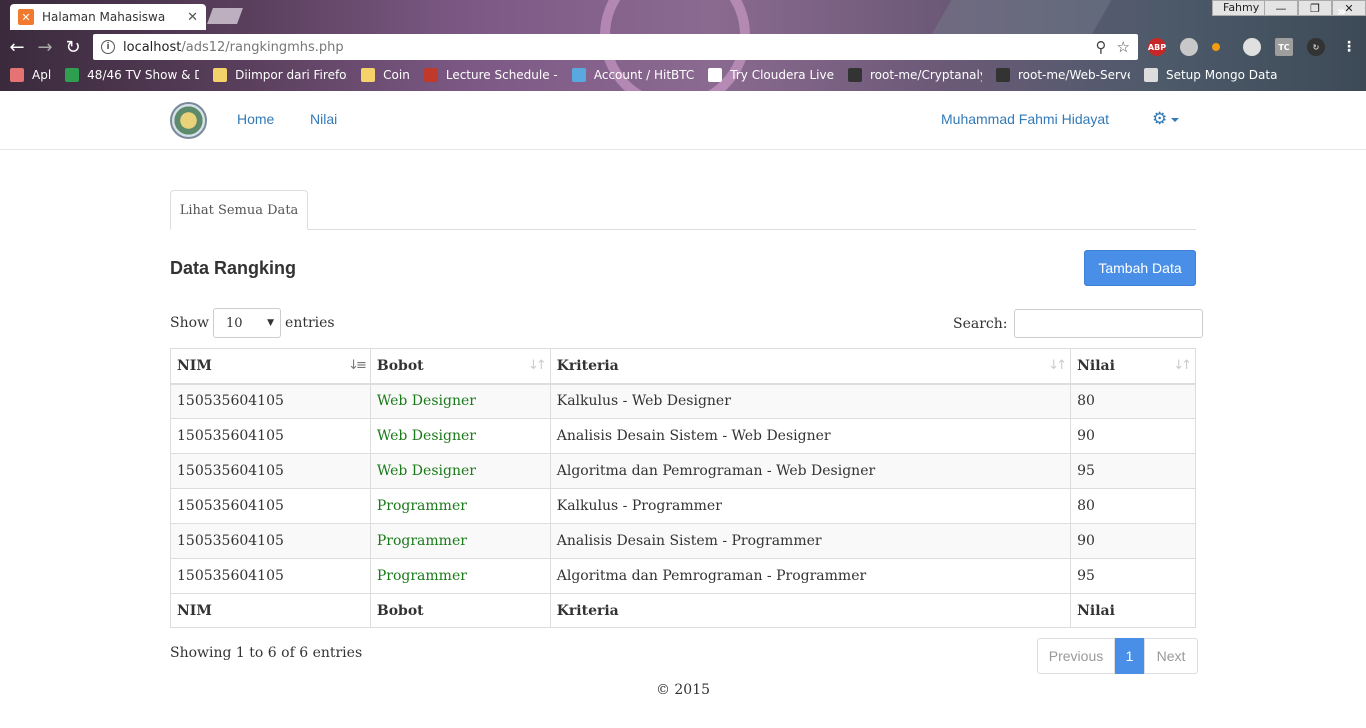  Describe the element at coordinates (266, 653) in the screenshot. I see `table-info: Showing 1 to 6 of 6 entries` at that location.